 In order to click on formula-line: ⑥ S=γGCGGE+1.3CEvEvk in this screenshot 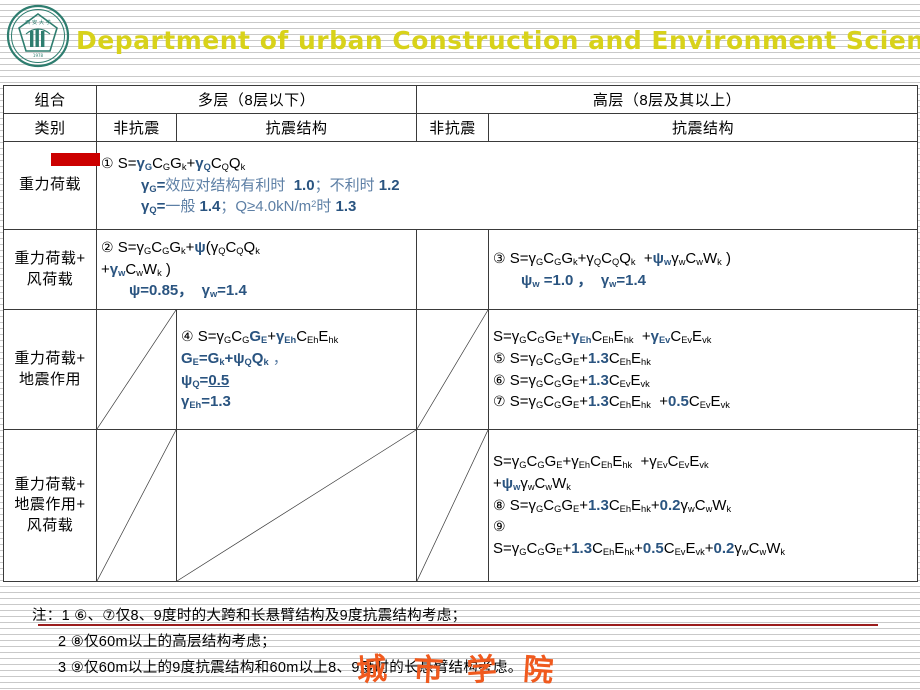, I will do `click(571, 380)`.